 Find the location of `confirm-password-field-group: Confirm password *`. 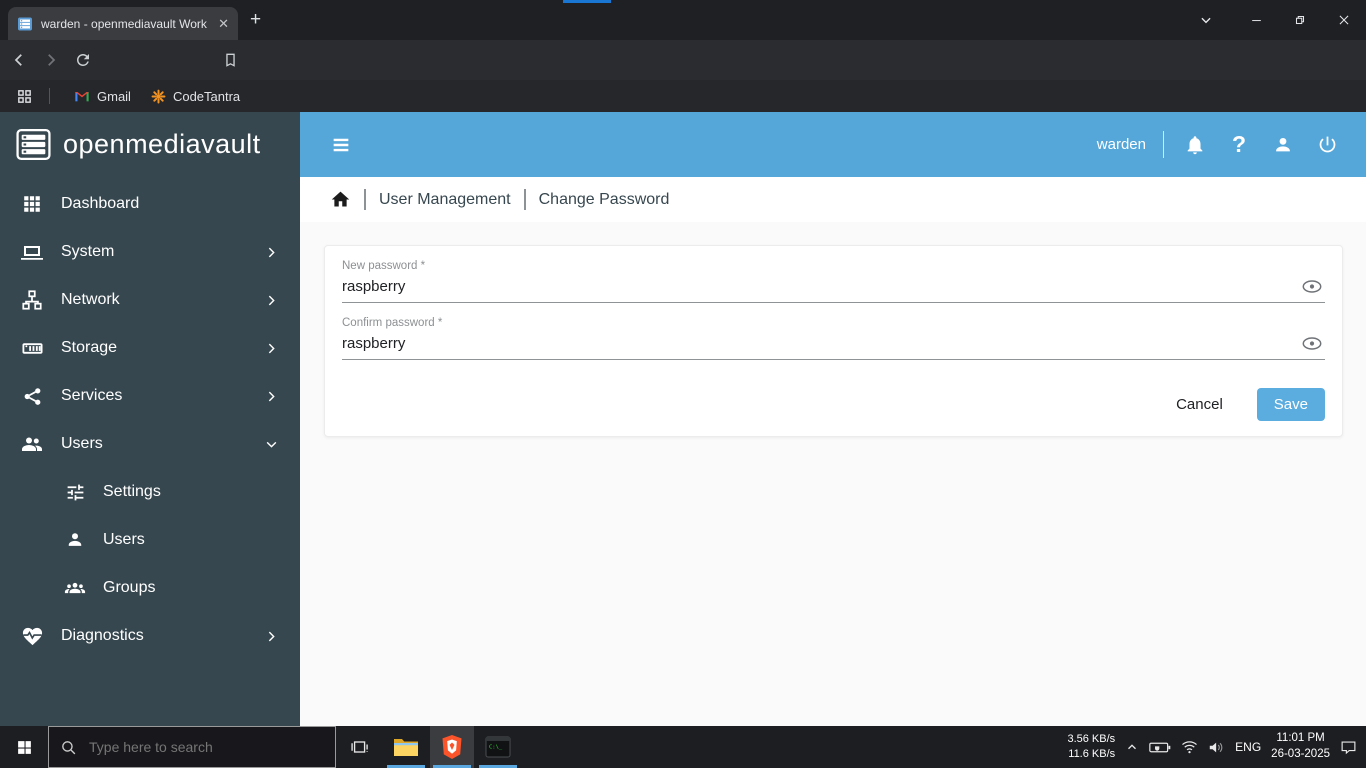

confirm-password-field-group: Confirm password * is located at coordinates (833, 331).